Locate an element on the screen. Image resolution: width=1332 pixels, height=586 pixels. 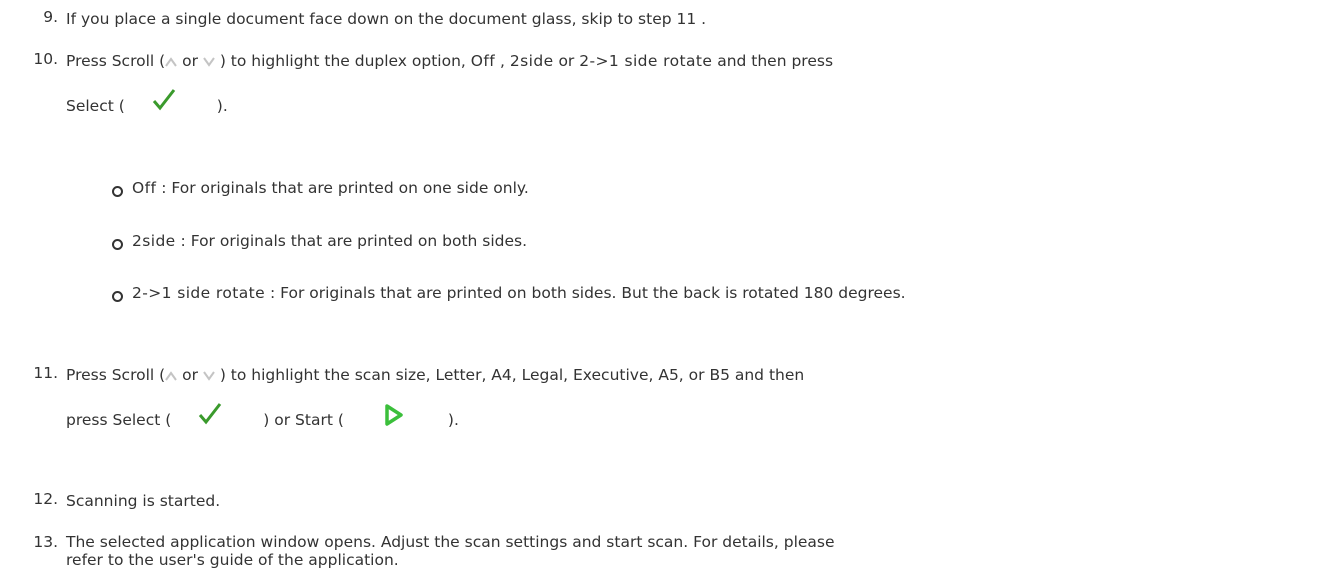
step-text: ) or Start ( is located at coordinates (303, 419).